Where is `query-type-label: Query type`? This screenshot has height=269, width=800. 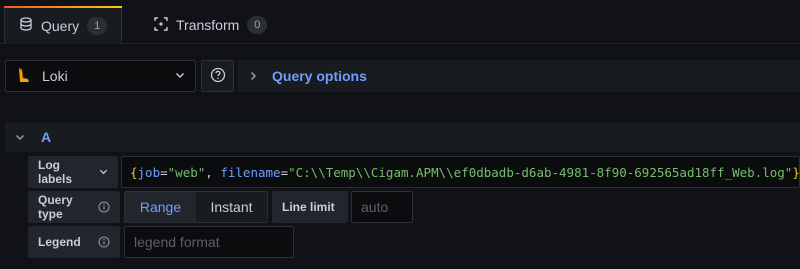
query-type-label: Query type is located at coordinates (55, 207).